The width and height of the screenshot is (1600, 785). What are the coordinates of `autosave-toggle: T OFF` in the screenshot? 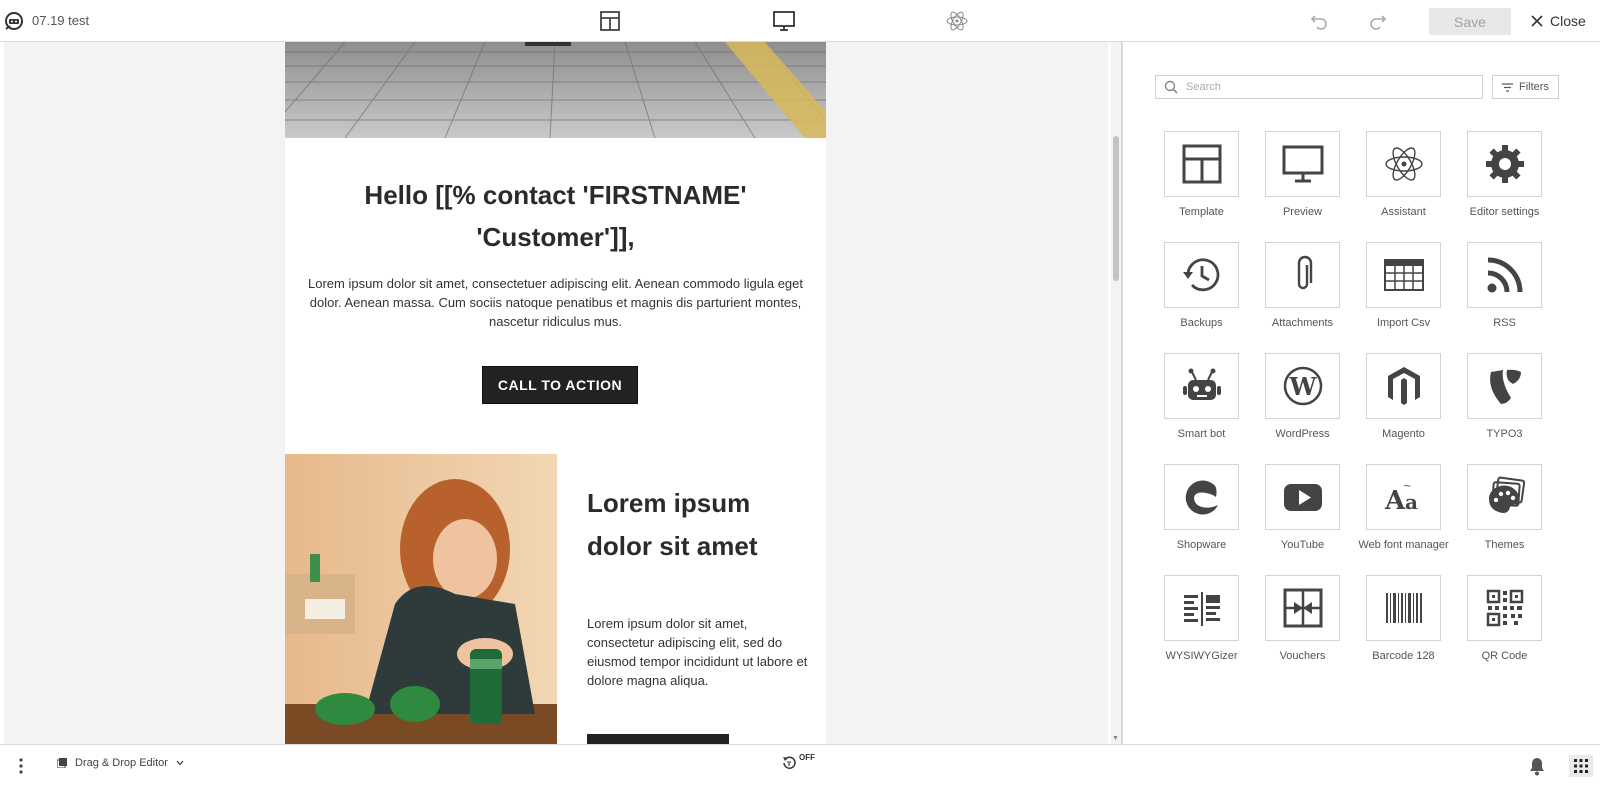 It's located at (798, 762).